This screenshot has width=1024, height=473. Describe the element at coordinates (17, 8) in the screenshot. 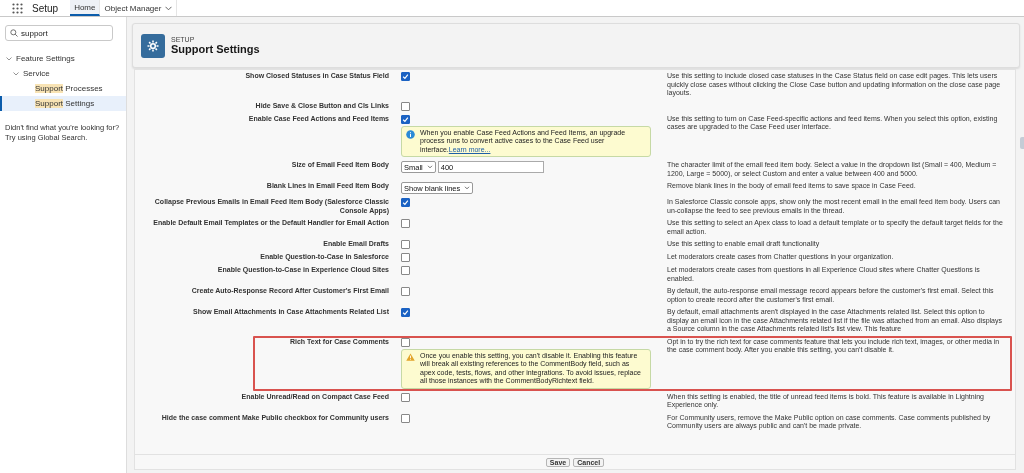

I see `app-launcher-icon` at that location.